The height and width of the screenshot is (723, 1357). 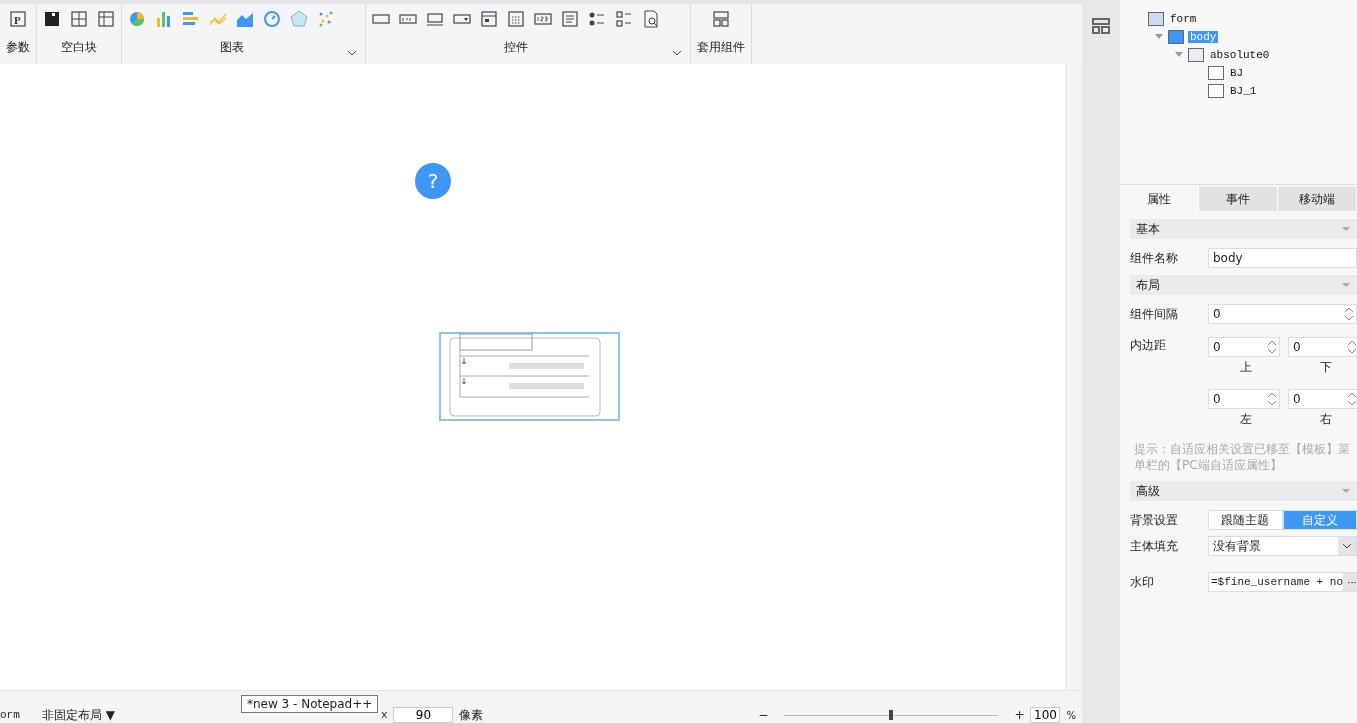 I want to click on number-field-icon, so click(x=543, y=19).